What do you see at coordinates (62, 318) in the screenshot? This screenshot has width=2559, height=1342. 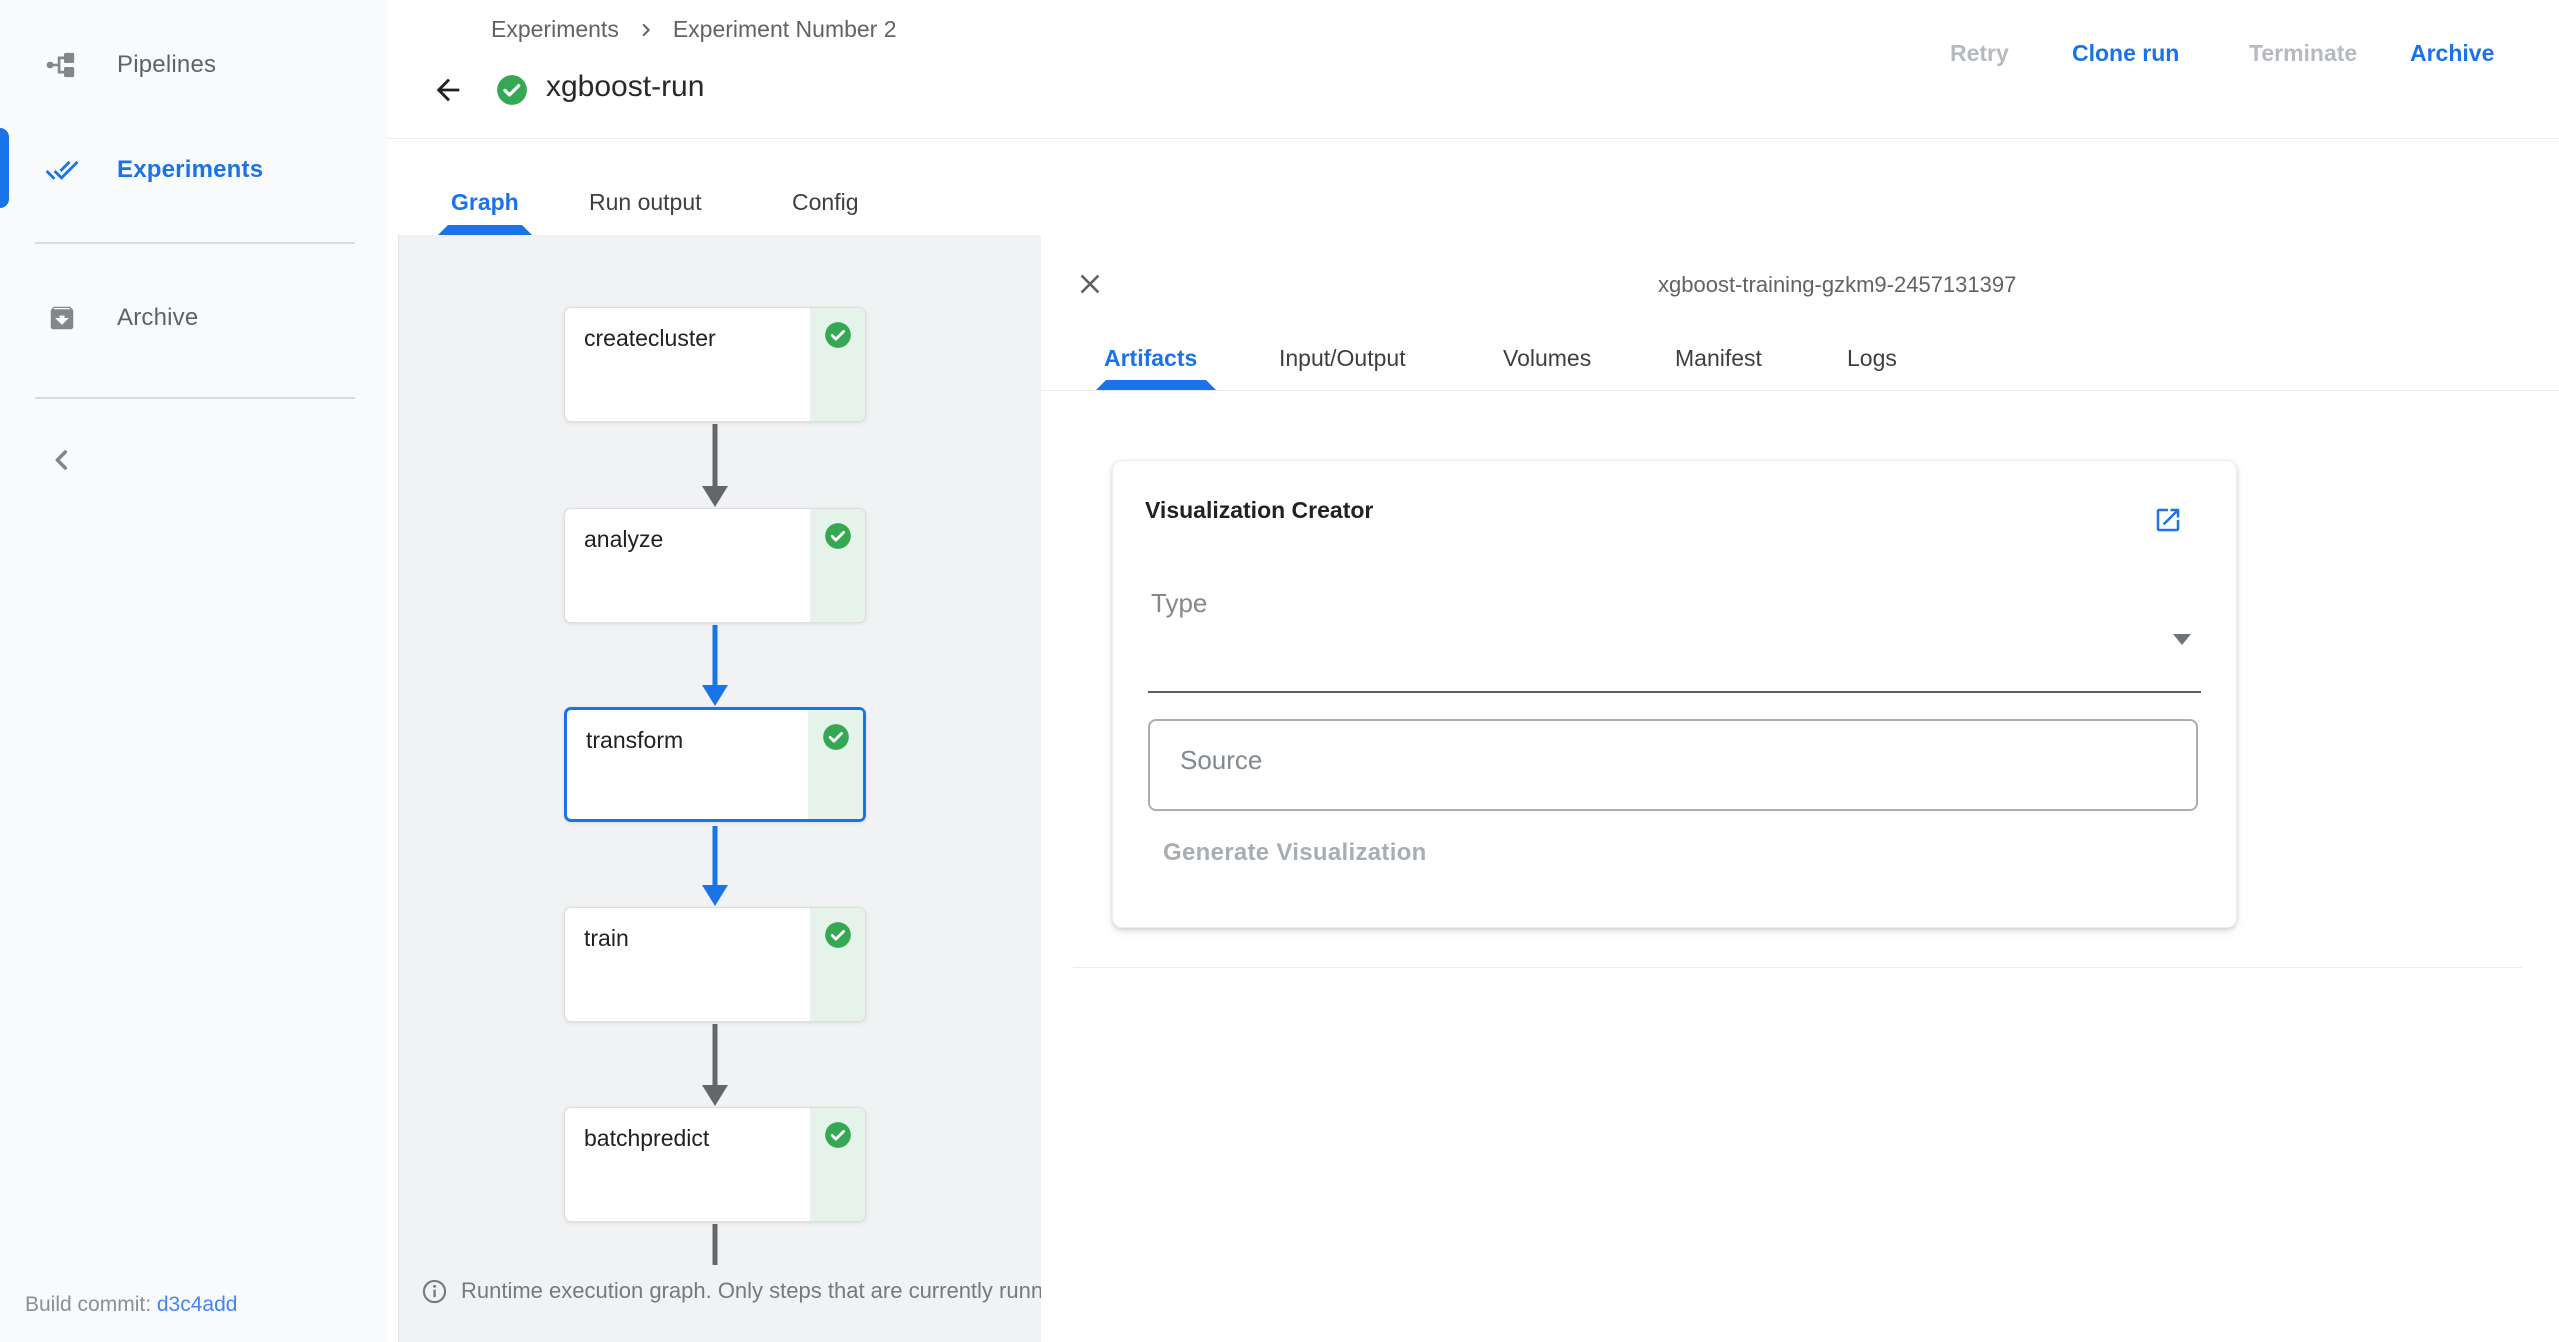 I see `archive-box-icon` at bounding box center [62, 318].